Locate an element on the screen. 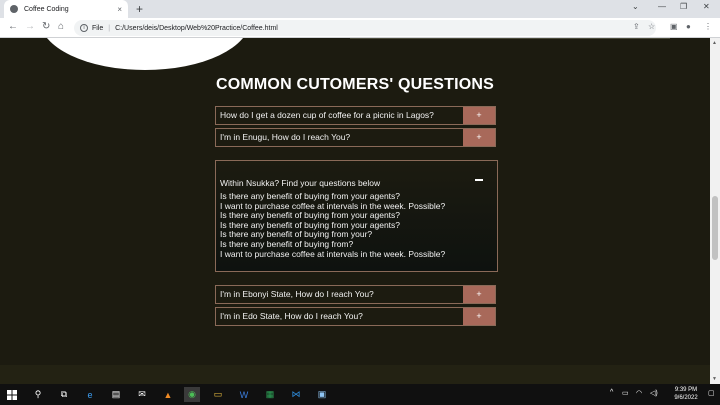  windows-start-icon is located at coordinates (12, 394).